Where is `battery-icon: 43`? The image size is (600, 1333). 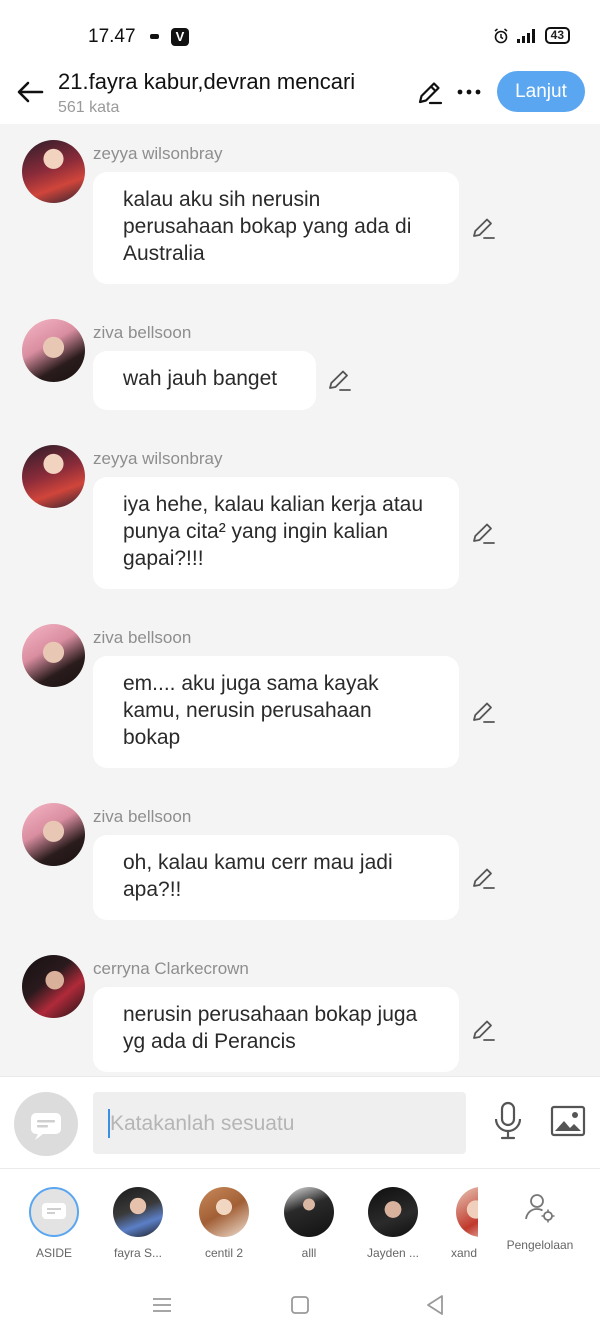
battery-icon: 43 is located at coordinates (557, 35).